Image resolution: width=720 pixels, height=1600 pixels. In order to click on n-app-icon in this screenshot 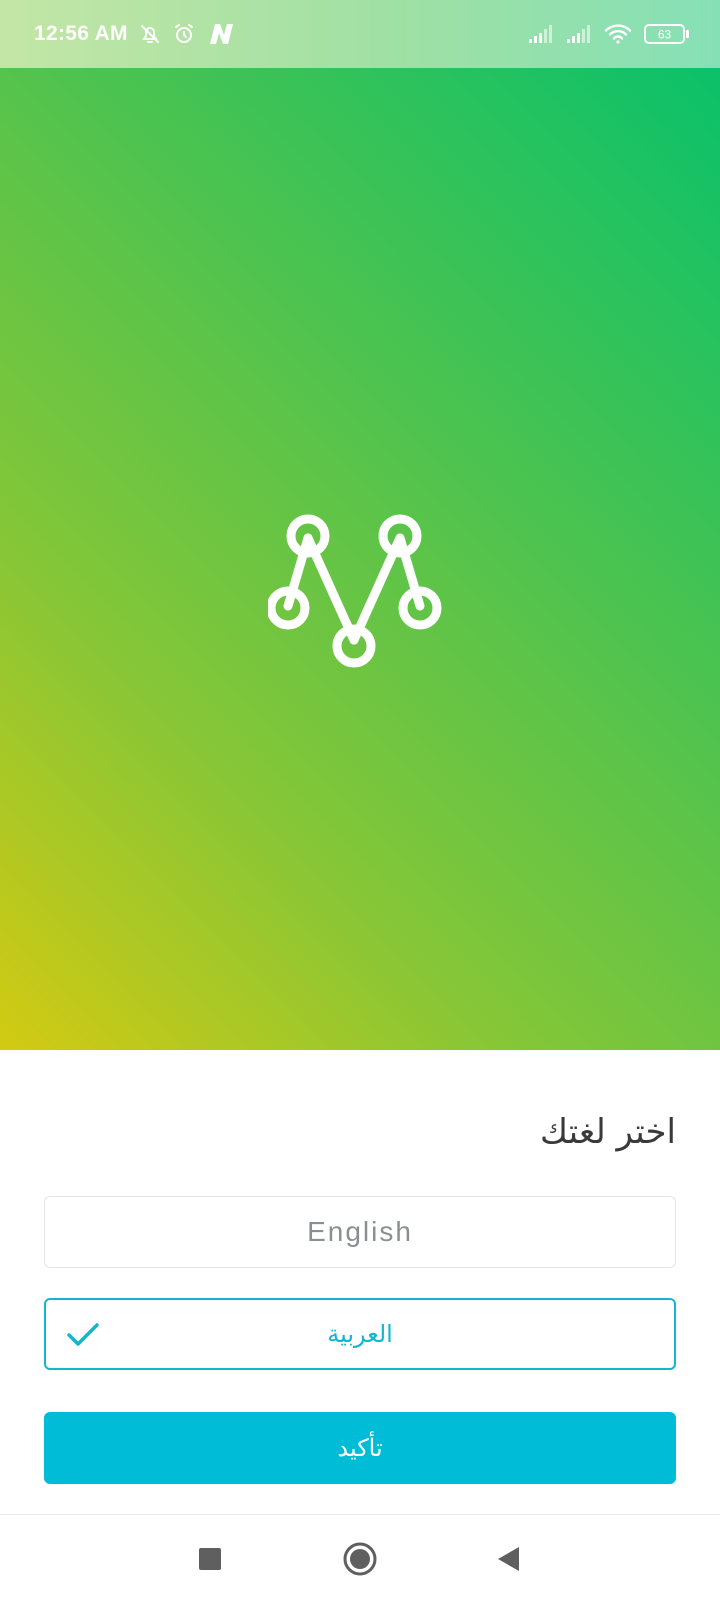, I will do `click(221, 34)`.